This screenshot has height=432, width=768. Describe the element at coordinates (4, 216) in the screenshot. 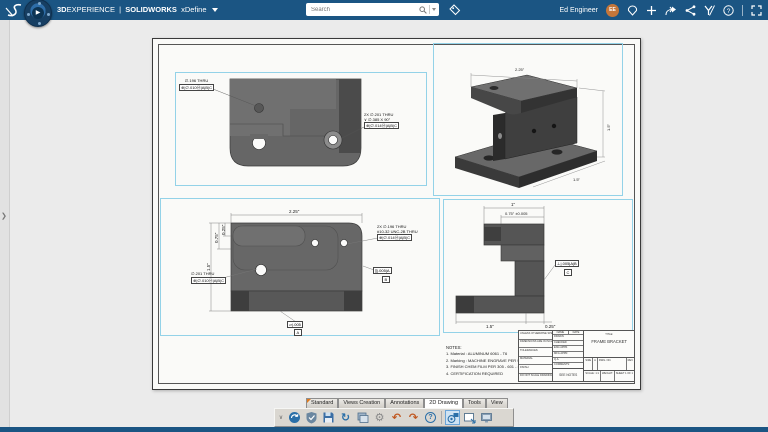

I see `panel-expand-icon: ❯` at that location.